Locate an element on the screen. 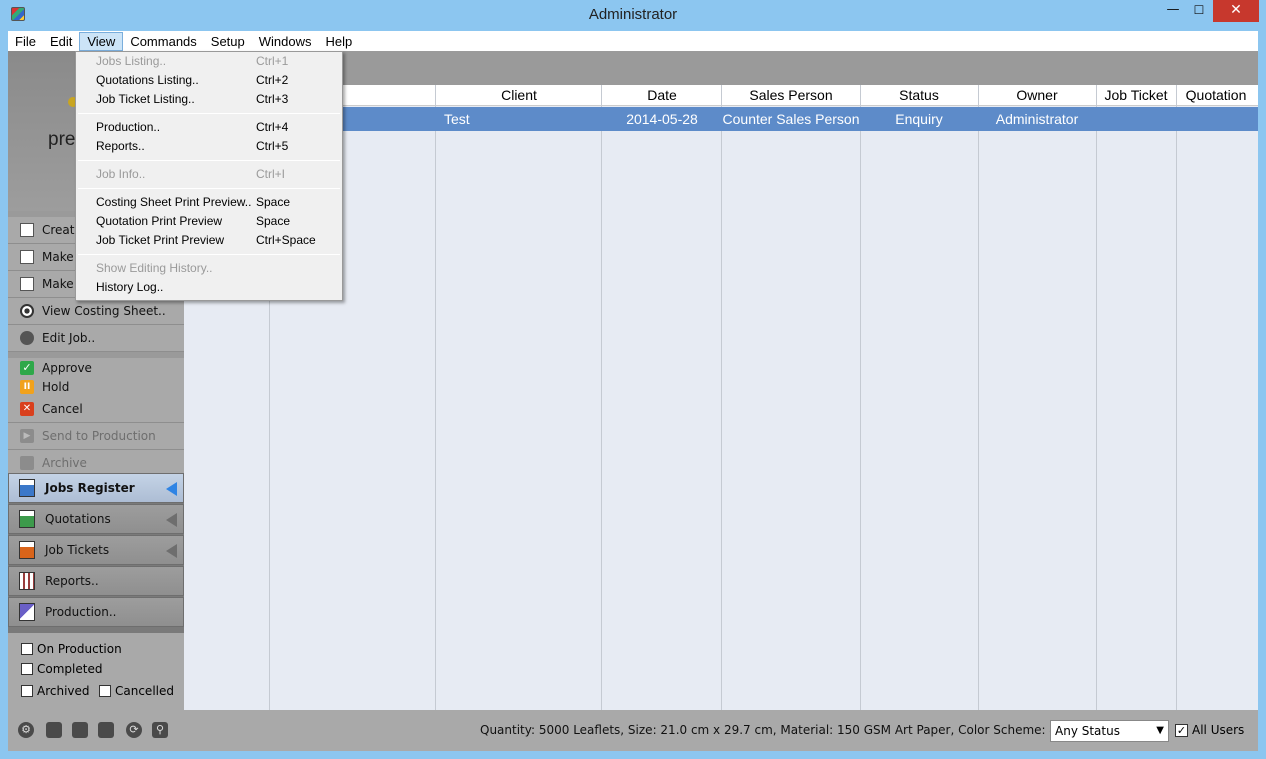  archived-checkbox: Archived is located at coordinates (55, 691).